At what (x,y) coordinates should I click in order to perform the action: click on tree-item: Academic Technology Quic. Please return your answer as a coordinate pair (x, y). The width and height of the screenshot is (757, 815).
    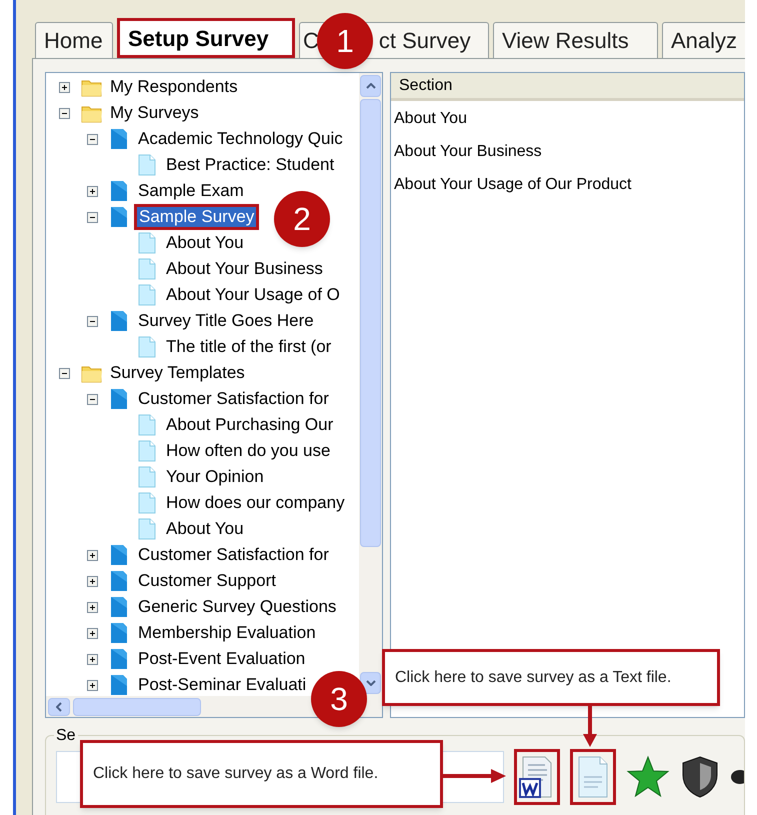
    Looking at the image, I should click on (240, 139).